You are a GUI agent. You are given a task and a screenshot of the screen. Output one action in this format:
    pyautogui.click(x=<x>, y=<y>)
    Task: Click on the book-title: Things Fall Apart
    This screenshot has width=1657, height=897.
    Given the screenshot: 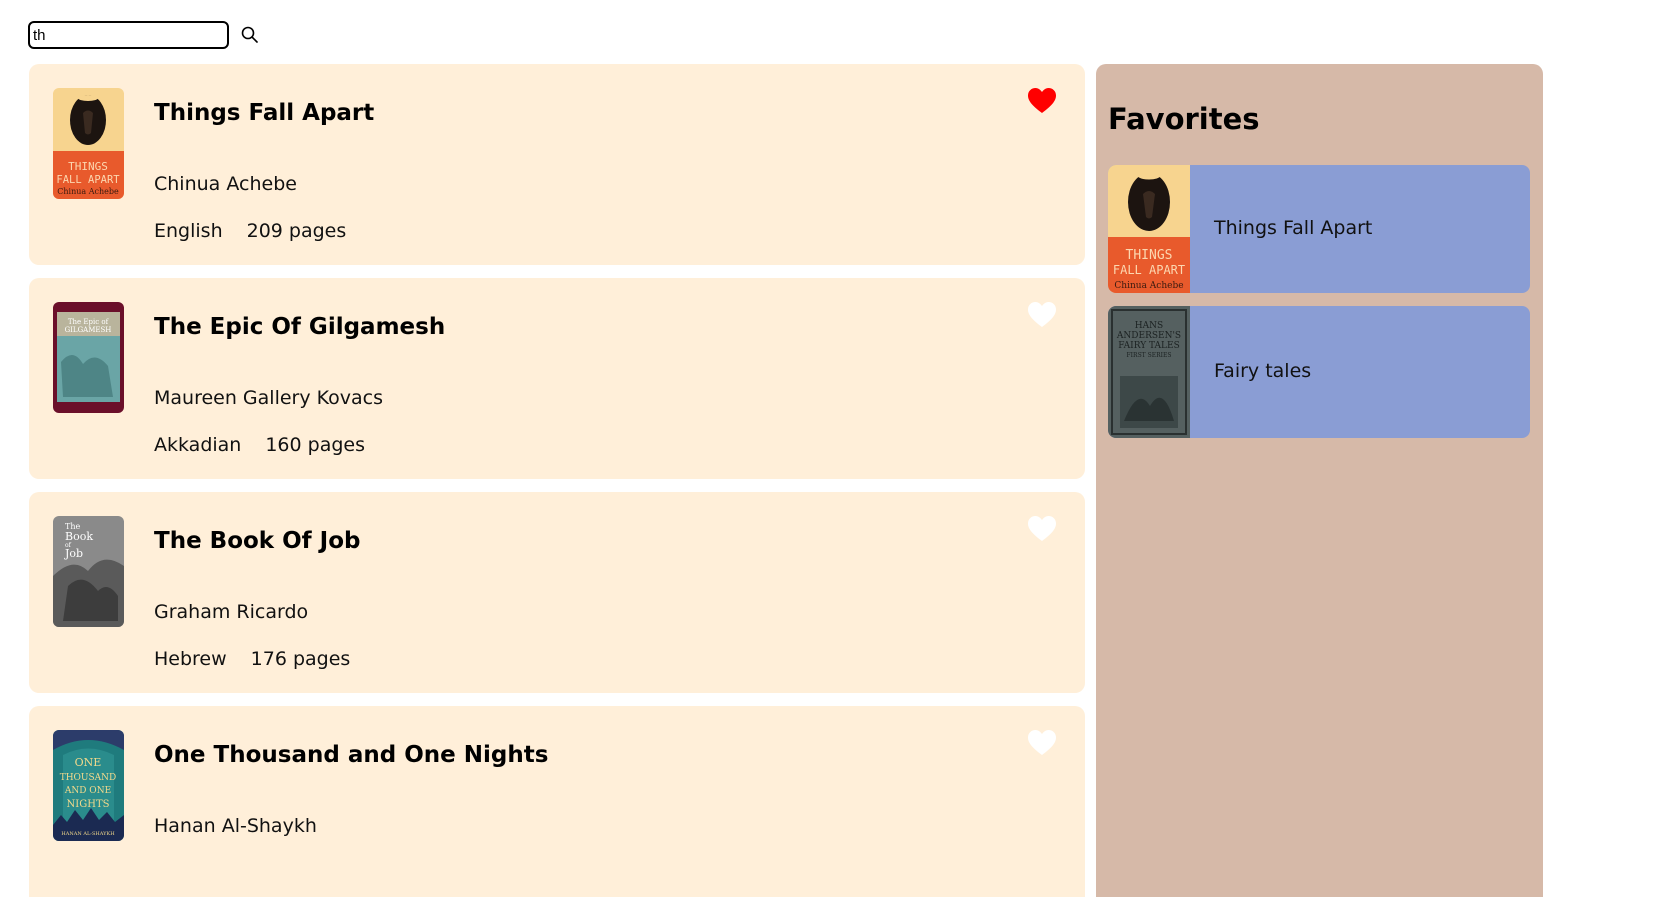 What is the action you would take?
    pyautogui.click(x=264, y=113)
    